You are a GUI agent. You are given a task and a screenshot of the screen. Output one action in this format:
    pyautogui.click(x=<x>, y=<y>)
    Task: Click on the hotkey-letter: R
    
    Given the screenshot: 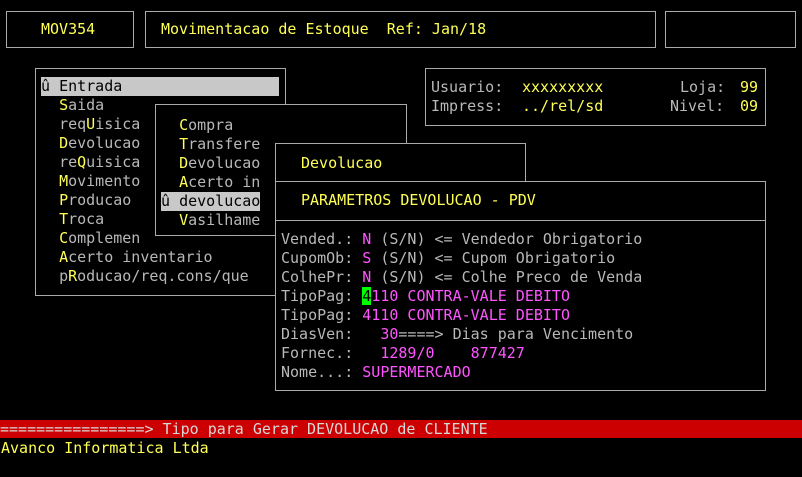 What is the action you would take?
    pyautogui.click(x=73, y=276)
    